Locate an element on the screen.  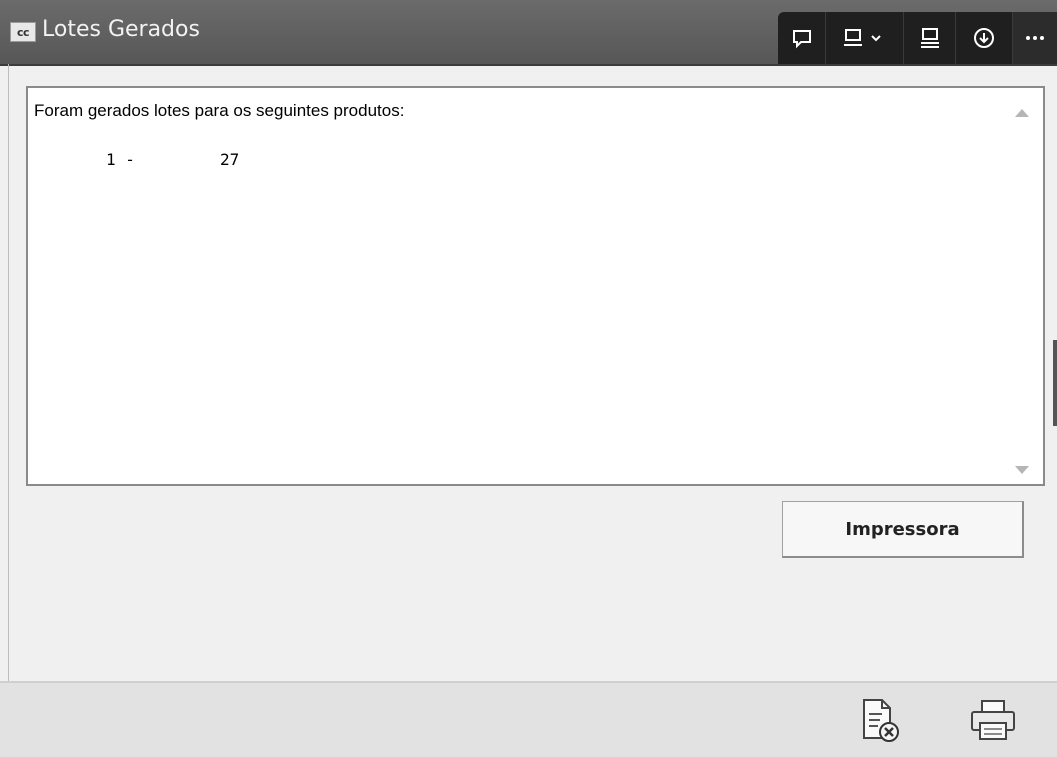
scroll-up-arrow-icon is located at coordinates (1022, 113).